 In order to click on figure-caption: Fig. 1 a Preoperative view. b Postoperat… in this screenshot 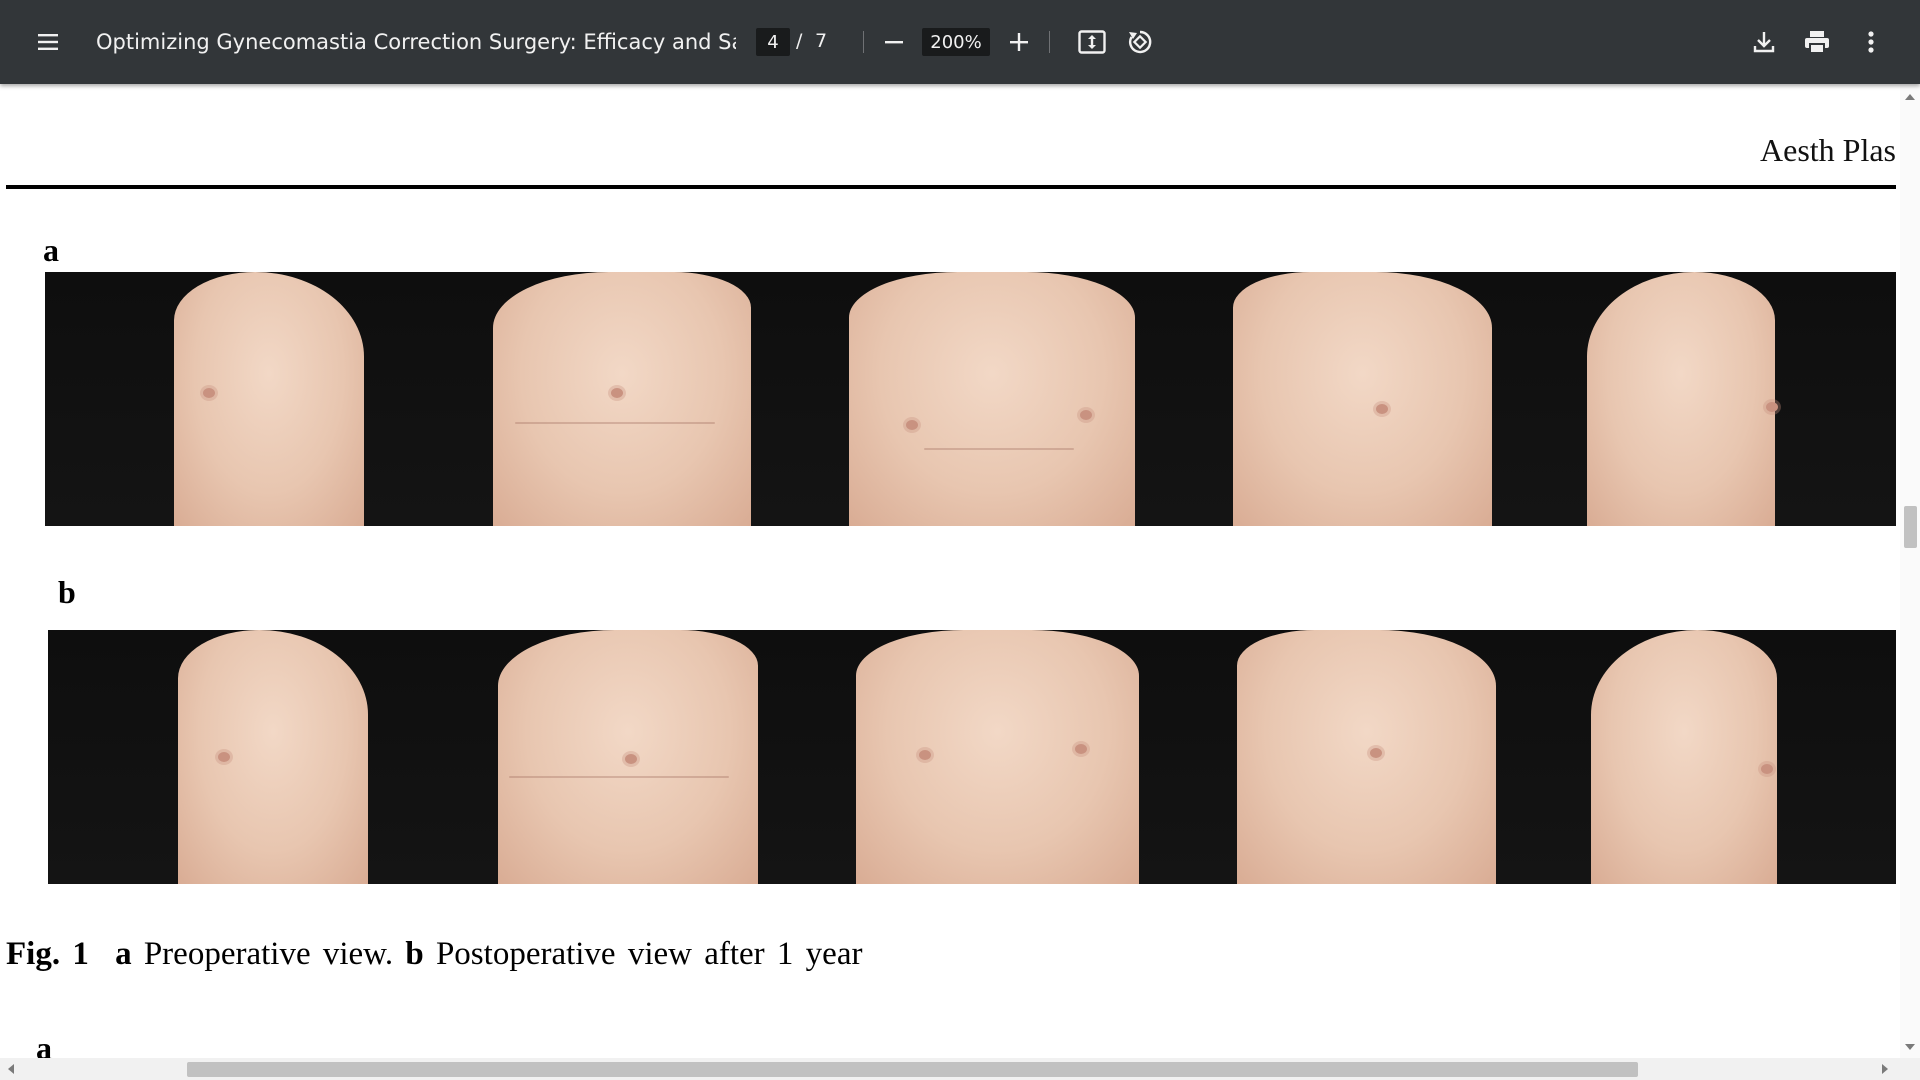, I will do `click(434, 954)`.